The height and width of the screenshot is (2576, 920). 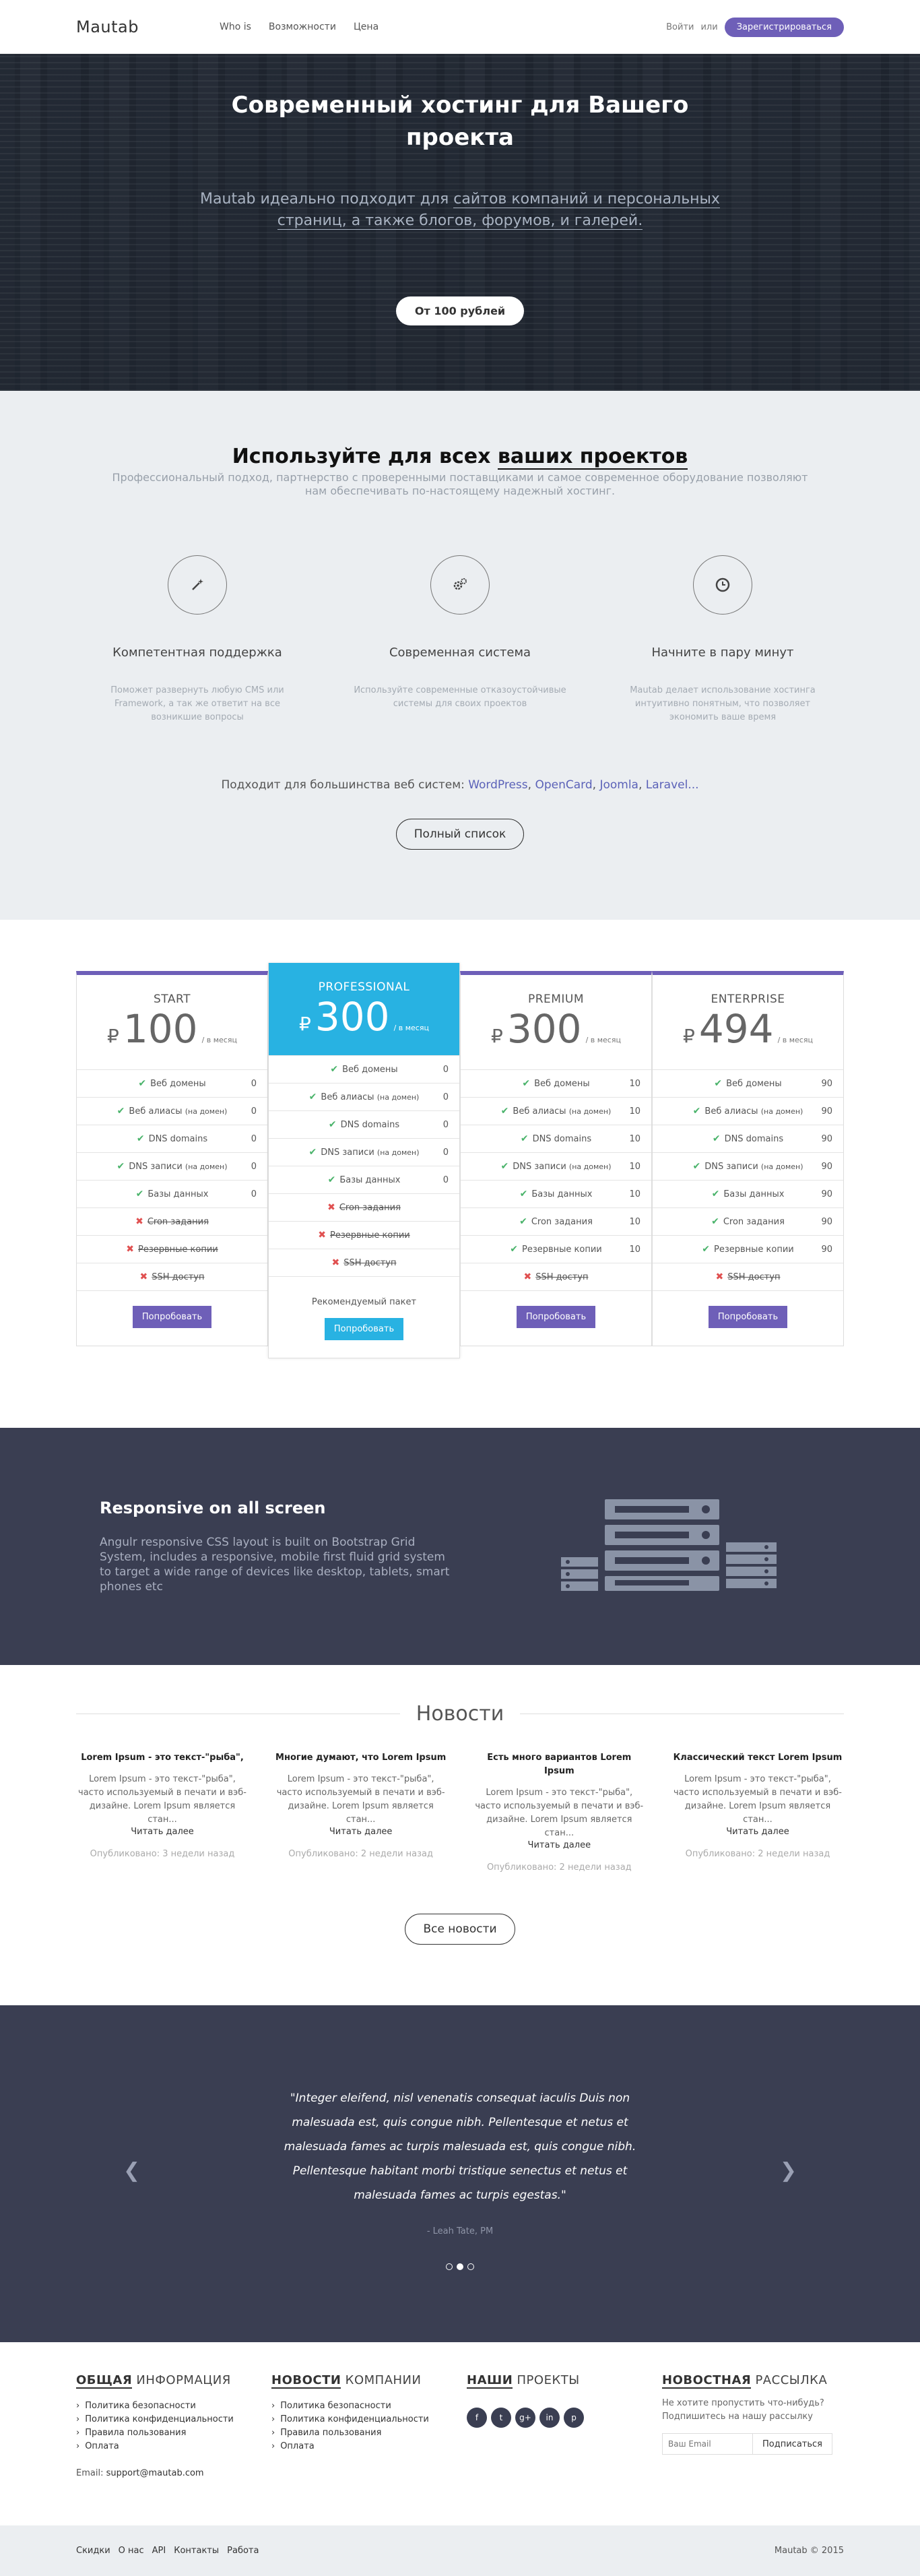 I want to click on plan-header: PREMIUM ₽300/ в месяц, so click(x=556, y=1022).